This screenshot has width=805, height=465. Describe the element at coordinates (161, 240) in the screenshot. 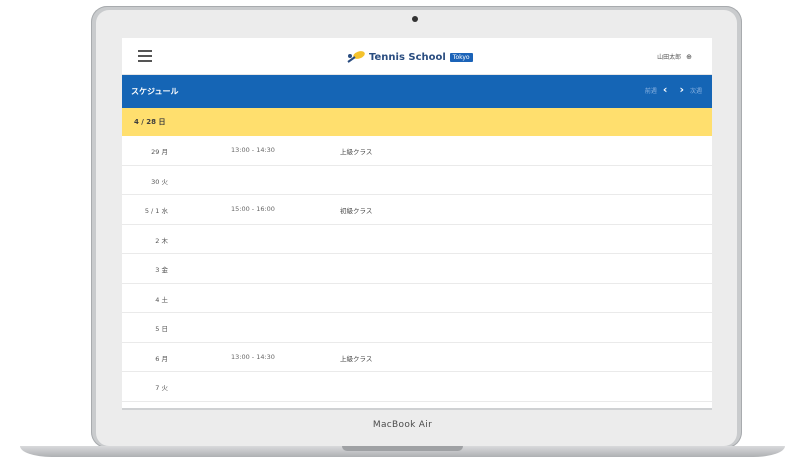

I see `row-day: 2 木` at that location.